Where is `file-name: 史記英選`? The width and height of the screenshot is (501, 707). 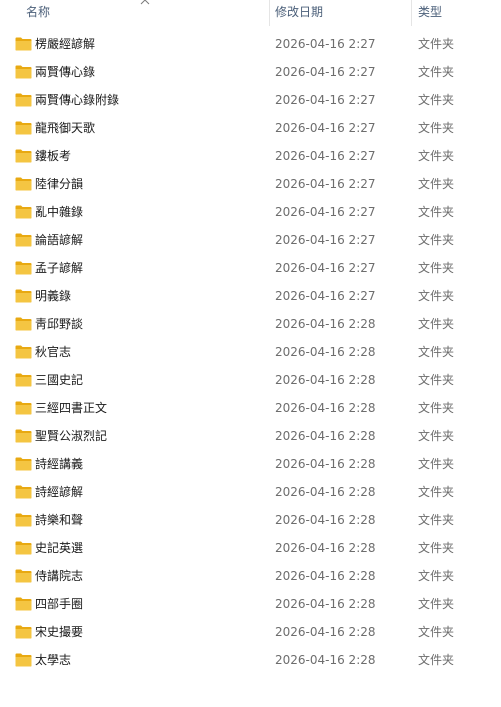 file-name: 史記英選 is located at coordinates (59, 548).